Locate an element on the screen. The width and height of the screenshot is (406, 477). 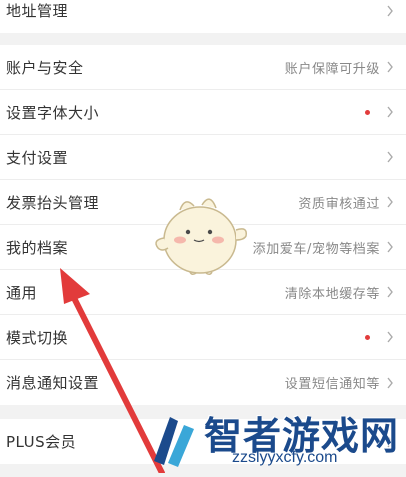
row-value: 添加爱车/宠物等档案 is located at coordinates (316, 249).